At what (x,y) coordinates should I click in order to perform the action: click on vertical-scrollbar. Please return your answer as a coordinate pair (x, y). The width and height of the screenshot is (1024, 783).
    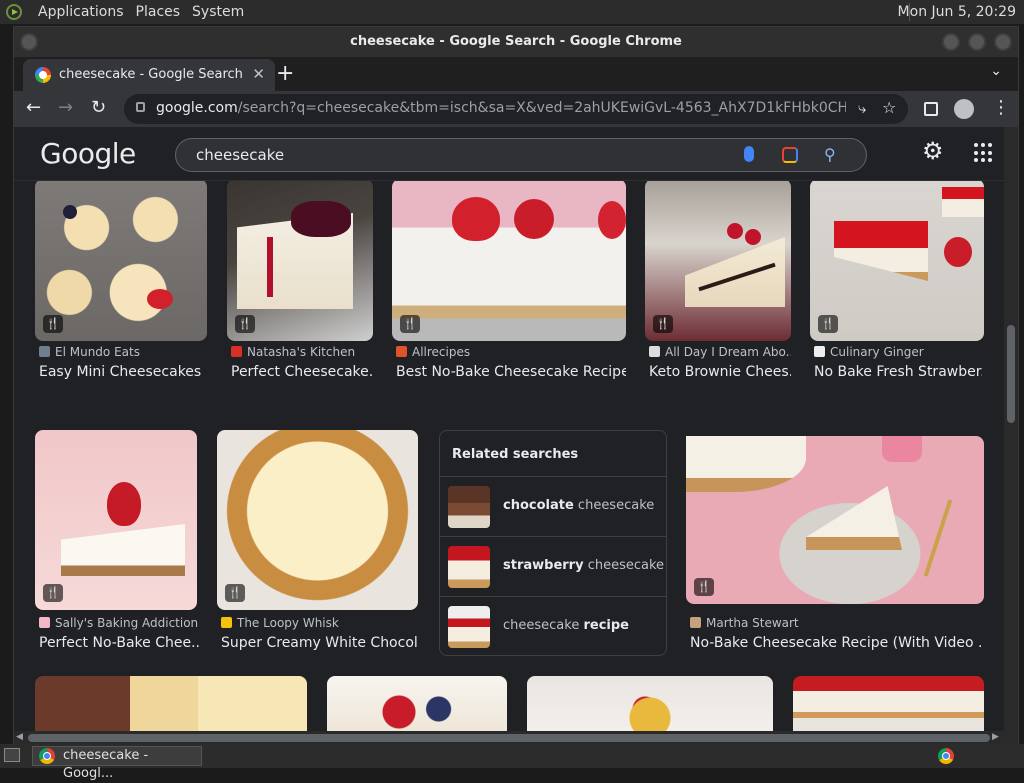
    Looking at the image, I should click on (1011, 436).